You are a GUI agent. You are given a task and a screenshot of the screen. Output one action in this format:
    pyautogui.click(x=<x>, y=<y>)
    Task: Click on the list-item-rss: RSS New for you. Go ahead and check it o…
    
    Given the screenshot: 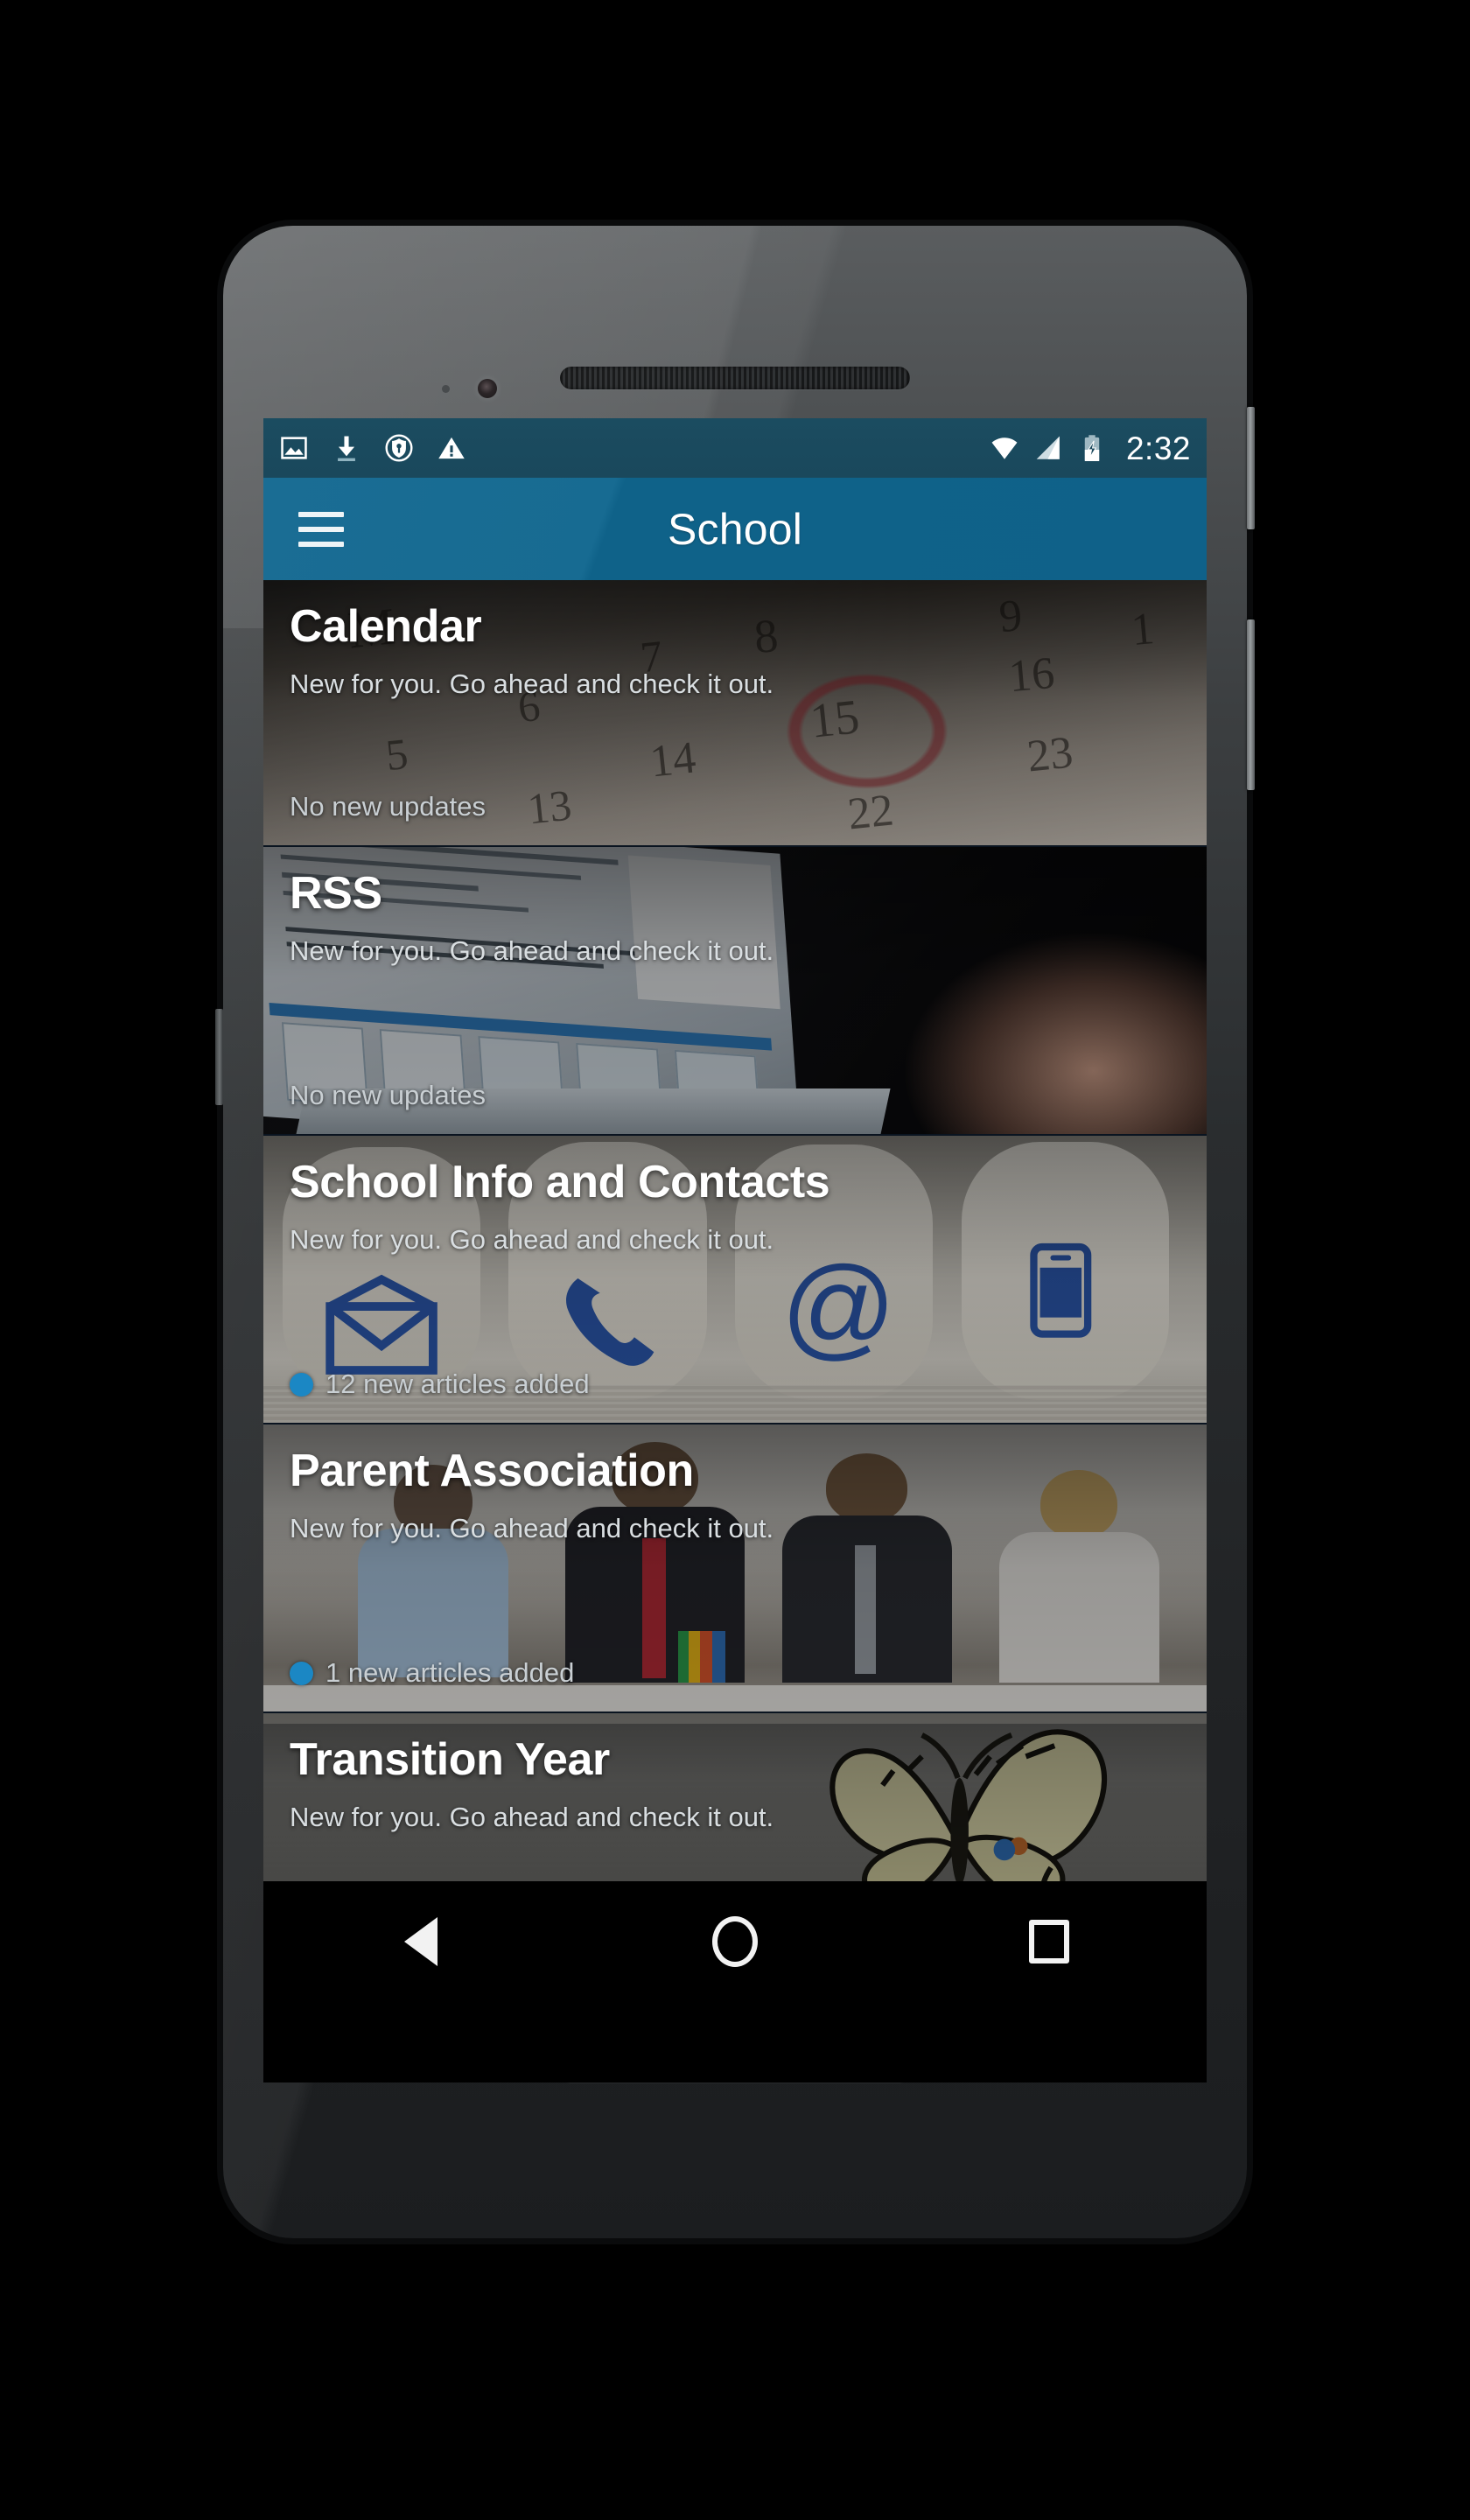 What is the action you would take?
    pyautogui.click(x=735, y=991)
    